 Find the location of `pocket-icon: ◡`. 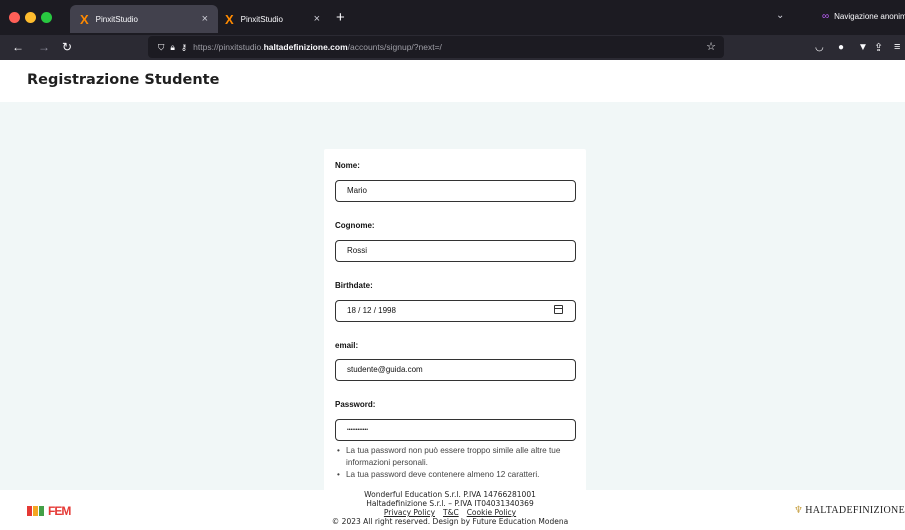

pocket-icon: ◡ is located at coordinates (819, 47).